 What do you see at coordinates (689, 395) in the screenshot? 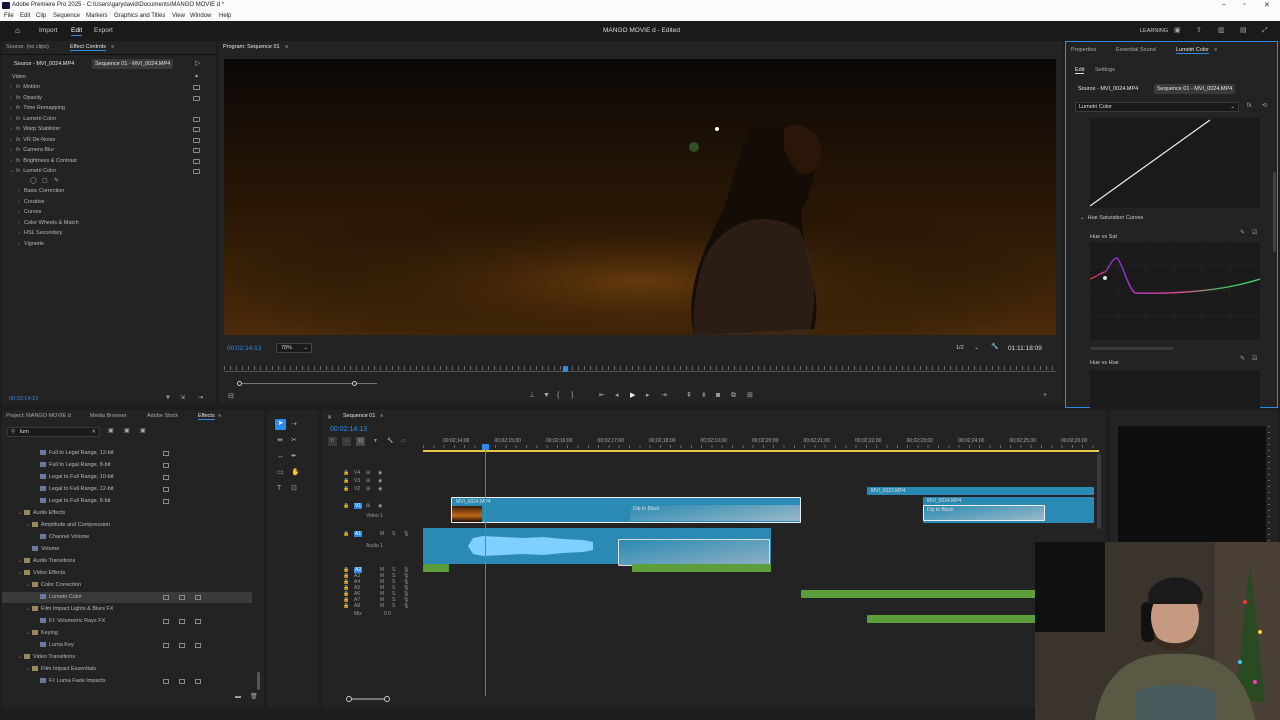
I see `lift-icon: ⇞` at bounding box center [689, 395].